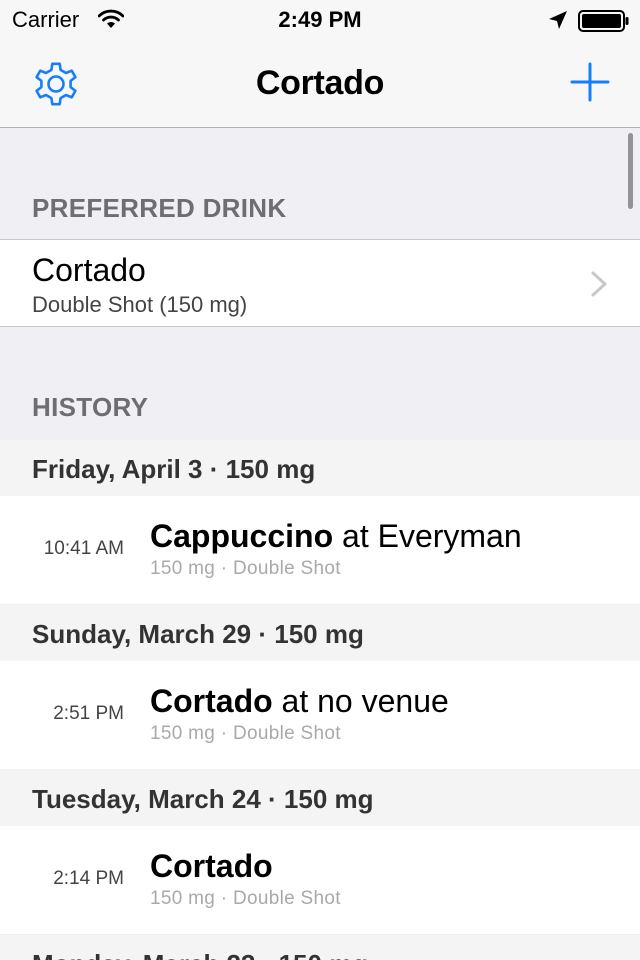 This screenshot has width=640, height=960. What do you see at coordinates (89, 270) in the screenshot?
I see `preferred-drink-name: Cortado` at bounding box center [89, 270].